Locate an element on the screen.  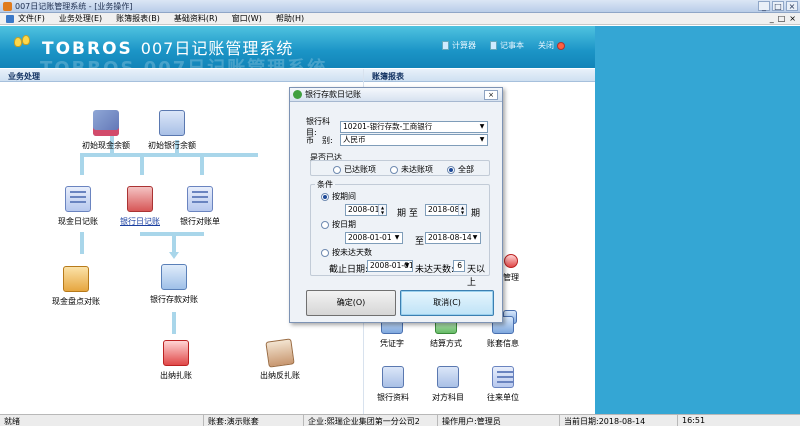
bank-subject-select: 10201-银行存款-工商银行 ▼ is located at coordinates (414, 127).